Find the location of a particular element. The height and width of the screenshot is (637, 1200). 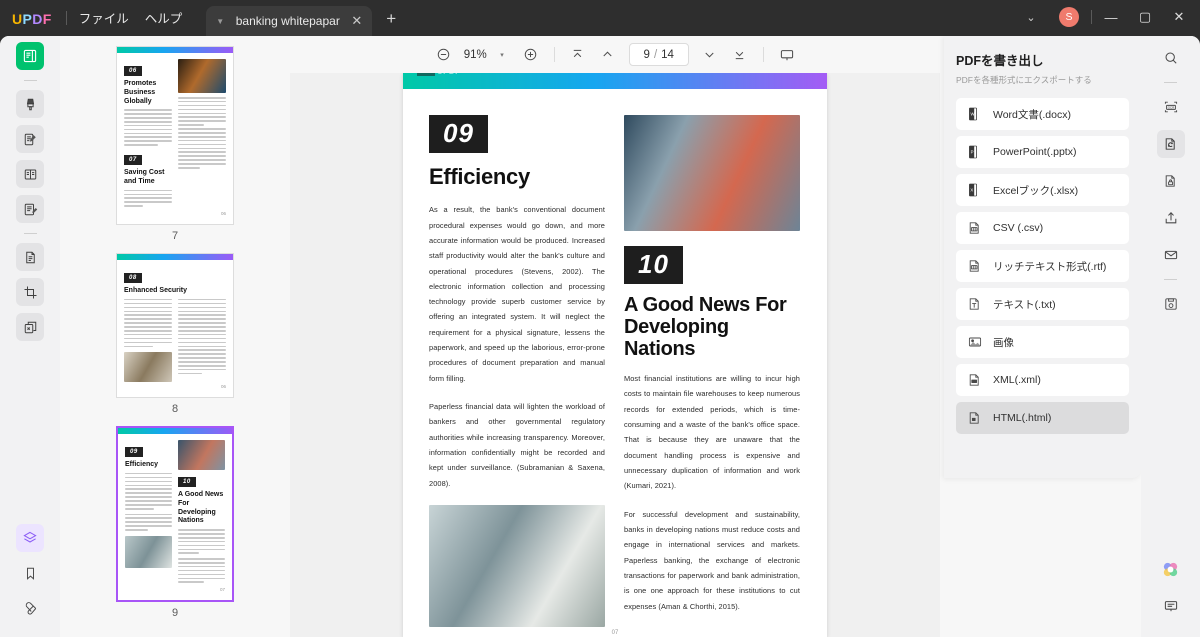

export-option-powerpoint: P PowerPoint(.pptx) is located at coordinates (1042, 152).